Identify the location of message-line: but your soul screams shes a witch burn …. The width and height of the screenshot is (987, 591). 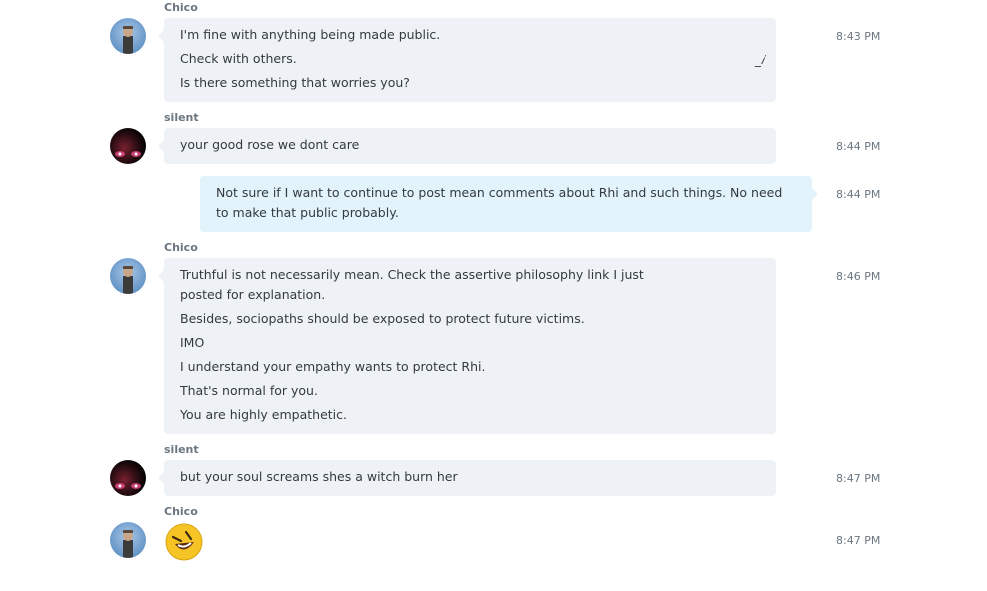
(319, 476).